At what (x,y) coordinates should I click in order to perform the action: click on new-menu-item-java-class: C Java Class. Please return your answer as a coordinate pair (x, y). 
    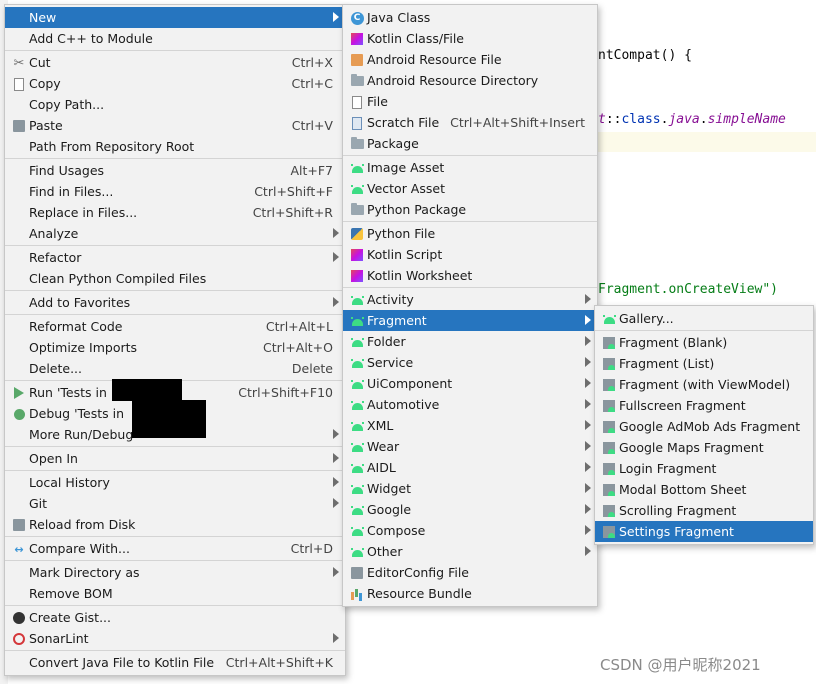
    Looking at the image, I should click on (470, 17).